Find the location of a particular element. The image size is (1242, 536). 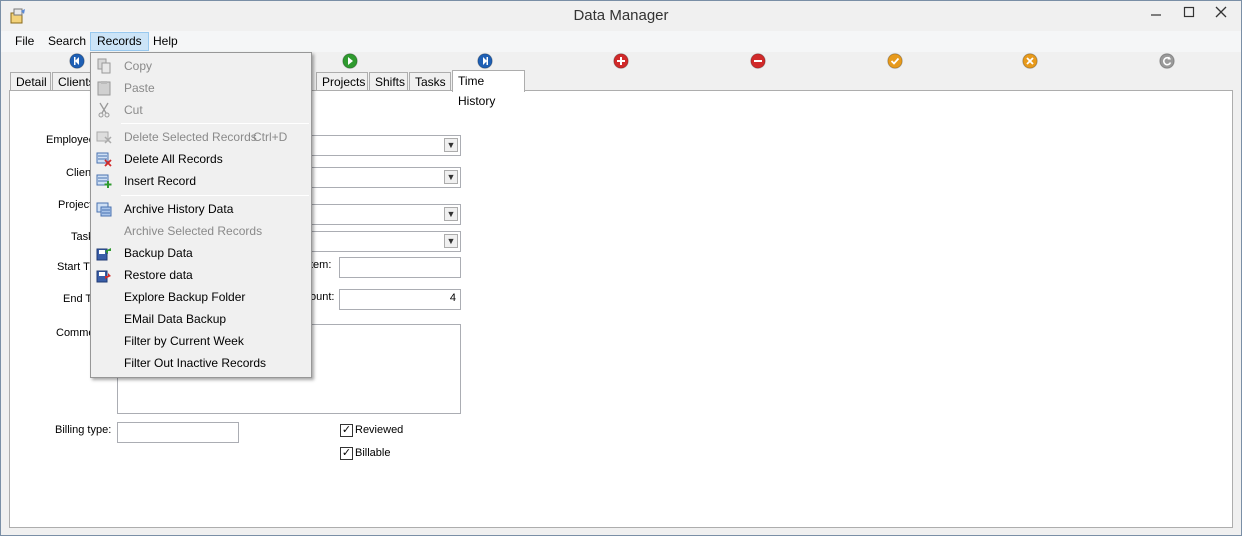

menu-email-backup: EMail Data Backup is located at coordinates (201, 319).